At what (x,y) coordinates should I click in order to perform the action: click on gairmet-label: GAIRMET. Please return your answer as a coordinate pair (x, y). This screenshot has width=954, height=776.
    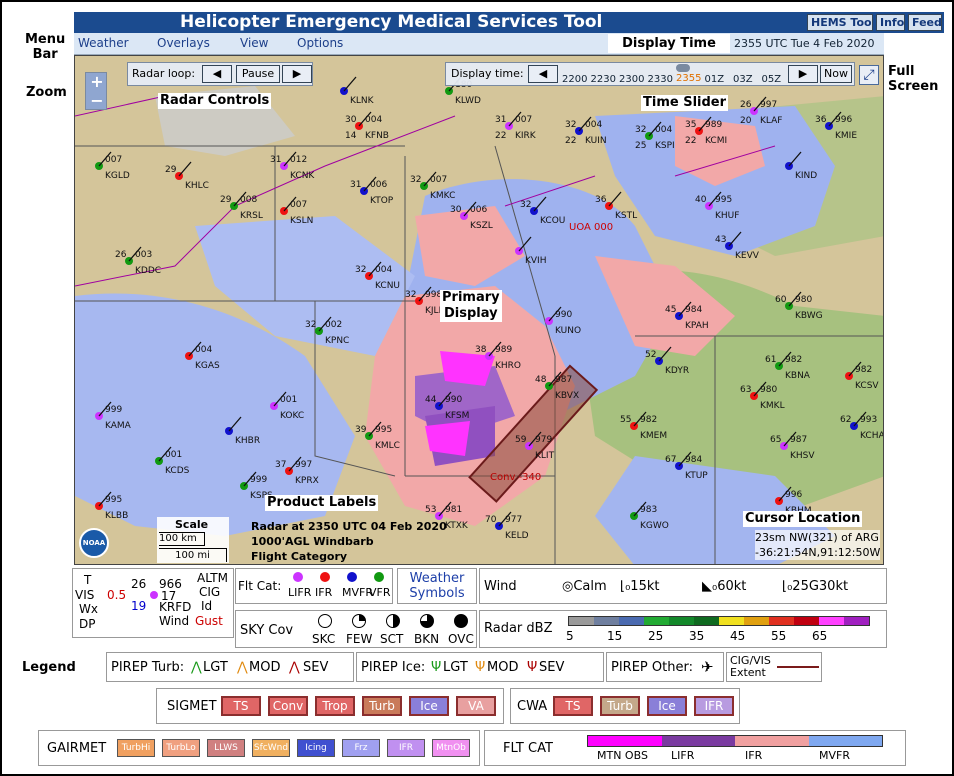
    Looking at the image, I should click on (77, 748).